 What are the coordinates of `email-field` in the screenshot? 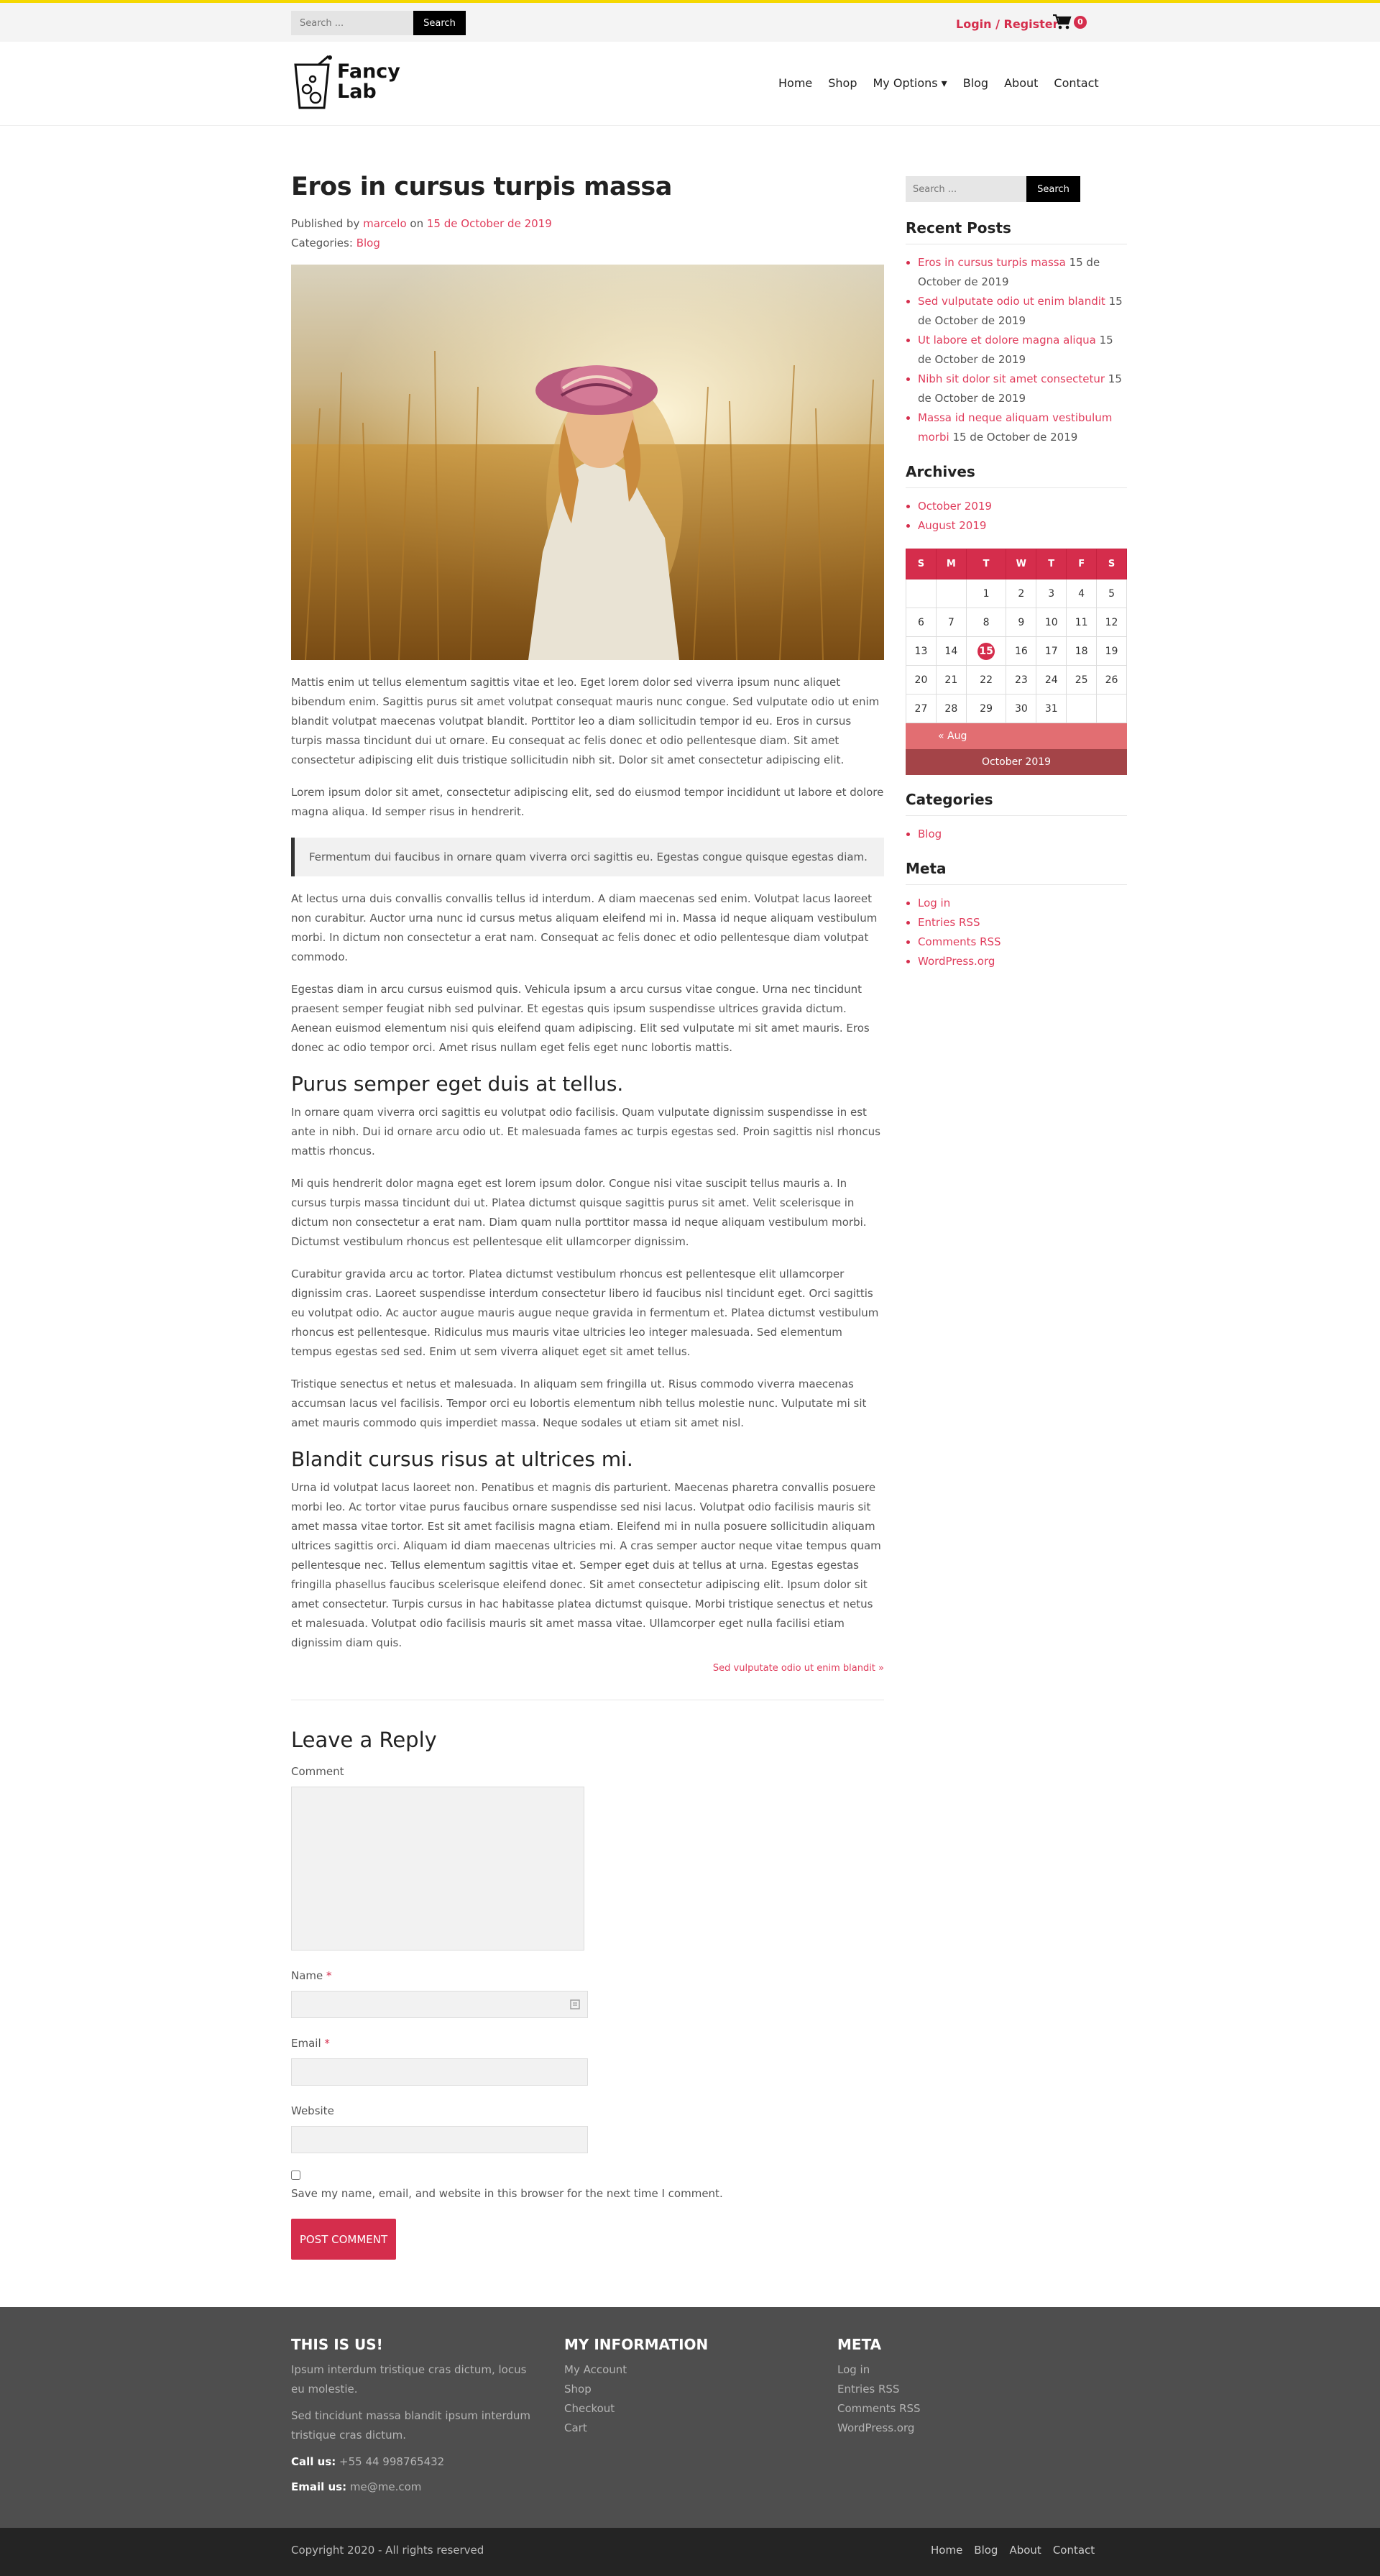 It's located at (439, 2072).